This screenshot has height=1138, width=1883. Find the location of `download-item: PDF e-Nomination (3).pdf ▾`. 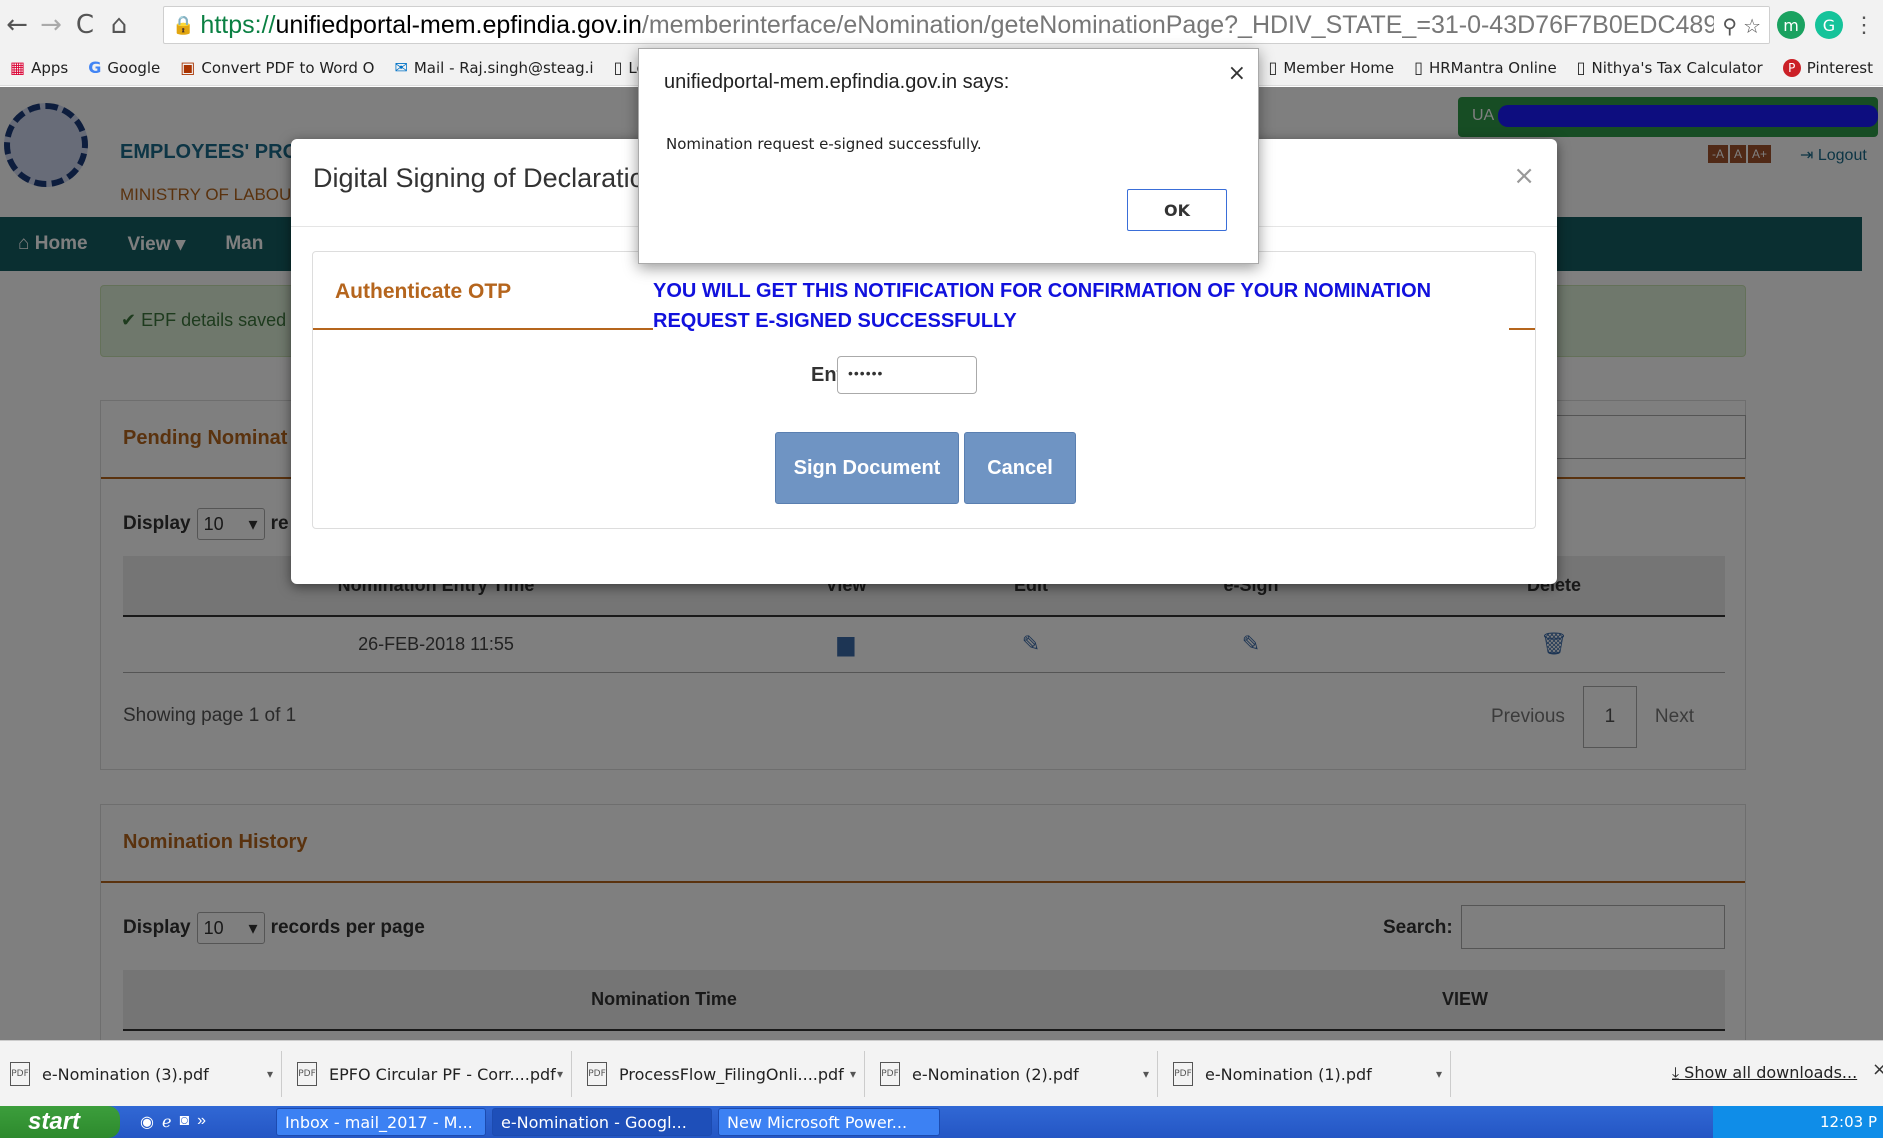

download-item: PDF e-Nomination (3).pdf ▾ is located at coordinates (141, 1074).